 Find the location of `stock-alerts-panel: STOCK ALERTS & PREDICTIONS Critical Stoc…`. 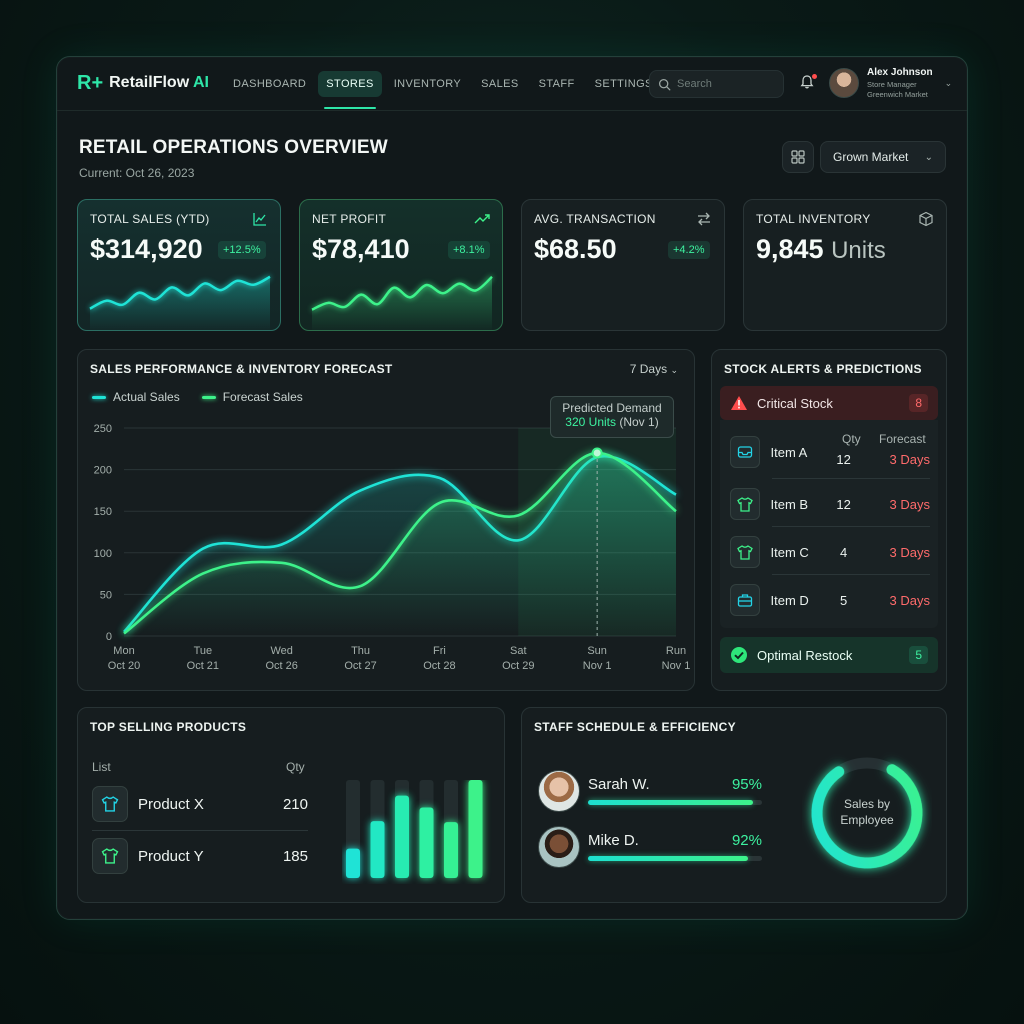

stock-alerts-panel: STOCK ALERTS & PREDICTIONS Critical Stoc… is located at coordinates (829, 520).